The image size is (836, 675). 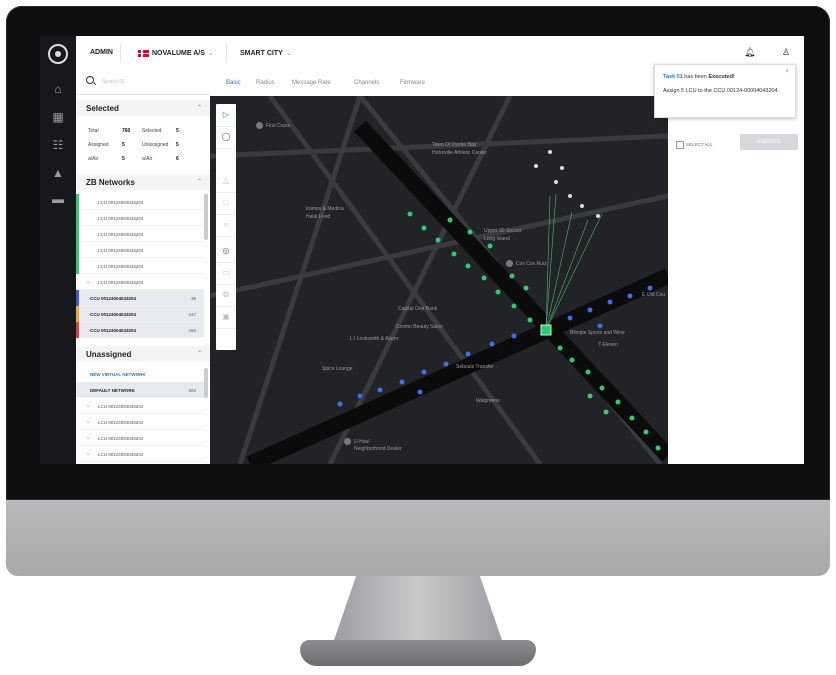 What do you see at coordinates (118, 374) in the screenshot?
I see `new-virtual-network-link: NEW VIRTUAL NETWORK` at bounding box center [118, 374].